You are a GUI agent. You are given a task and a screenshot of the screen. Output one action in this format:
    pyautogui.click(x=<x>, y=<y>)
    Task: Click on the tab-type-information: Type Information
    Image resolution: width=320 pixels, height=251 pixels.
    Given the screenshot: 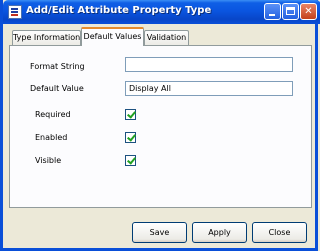 What is the action you would take?
    pyautogui.click(x=46, y=37)
    